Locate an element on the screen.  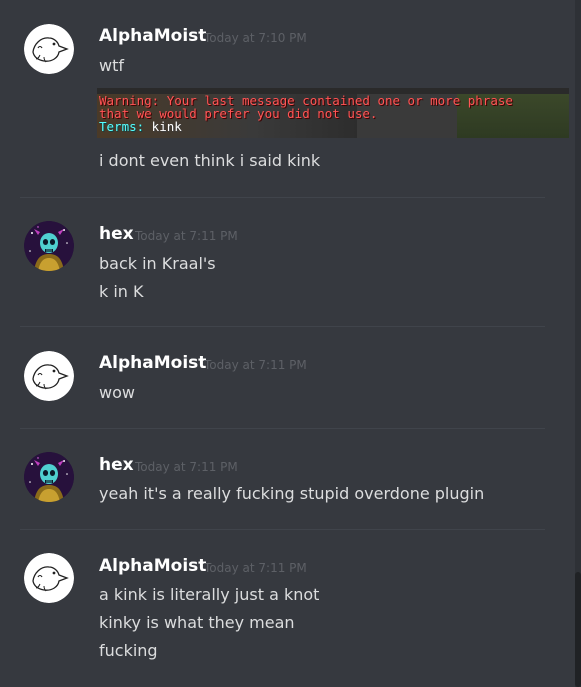
message-text: i dont even think i said kink is located at coordinates (210, 160).